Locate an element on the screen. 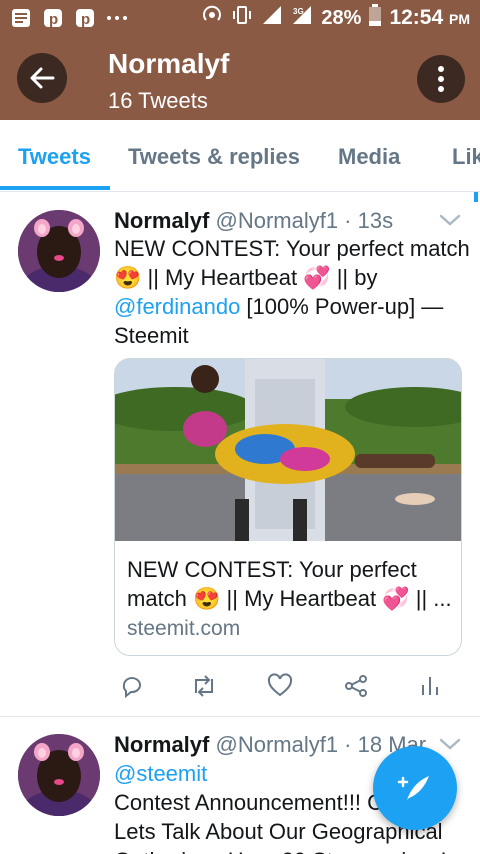 The height and width of the screenshot is (854, 480). clock: 12:54 PM is located at coordinates (429, 18).